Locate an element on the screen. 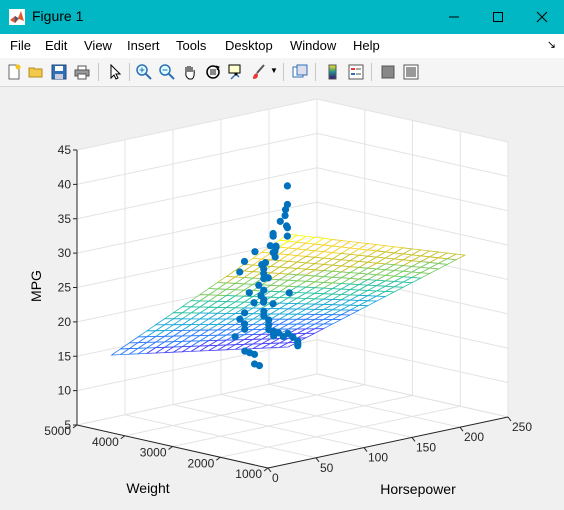 This screenshot has height=510, width=564. z-tick-label: 5 is located at coordinates (67, 425).